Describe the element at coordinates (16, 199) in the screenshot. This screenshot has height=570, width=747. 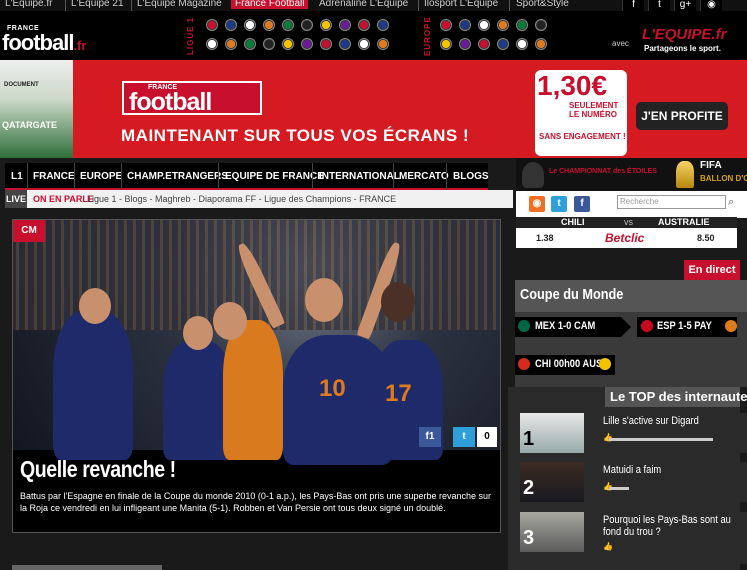
I see `live-badge: LIVE` at that location.